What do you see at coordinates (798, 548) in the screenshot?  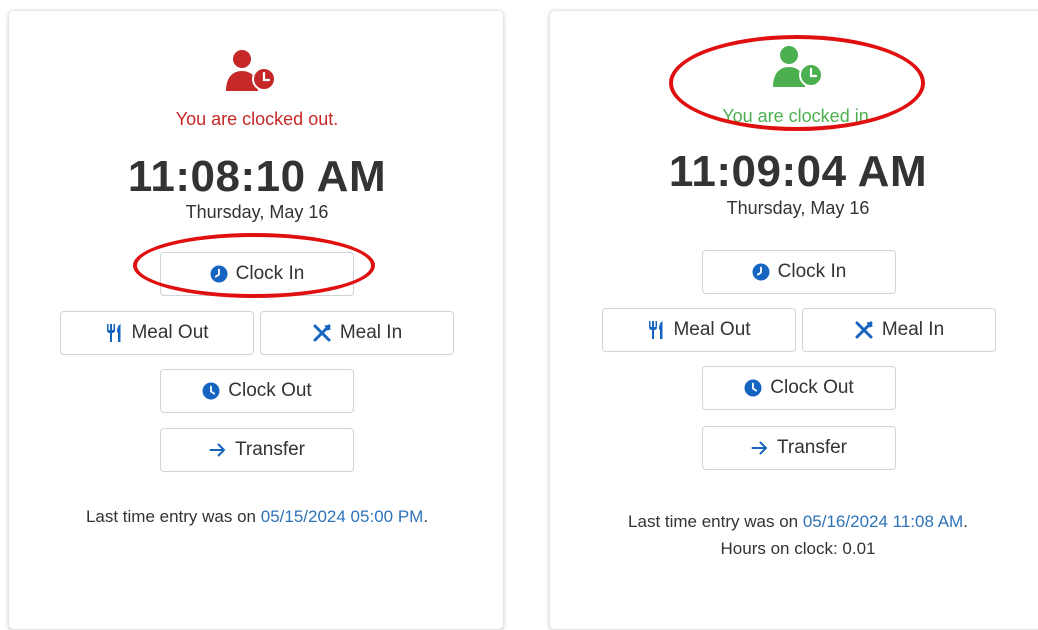 I see `hours-on-clock: Hours on clock: 0.01` at bounding box center [798, 548].